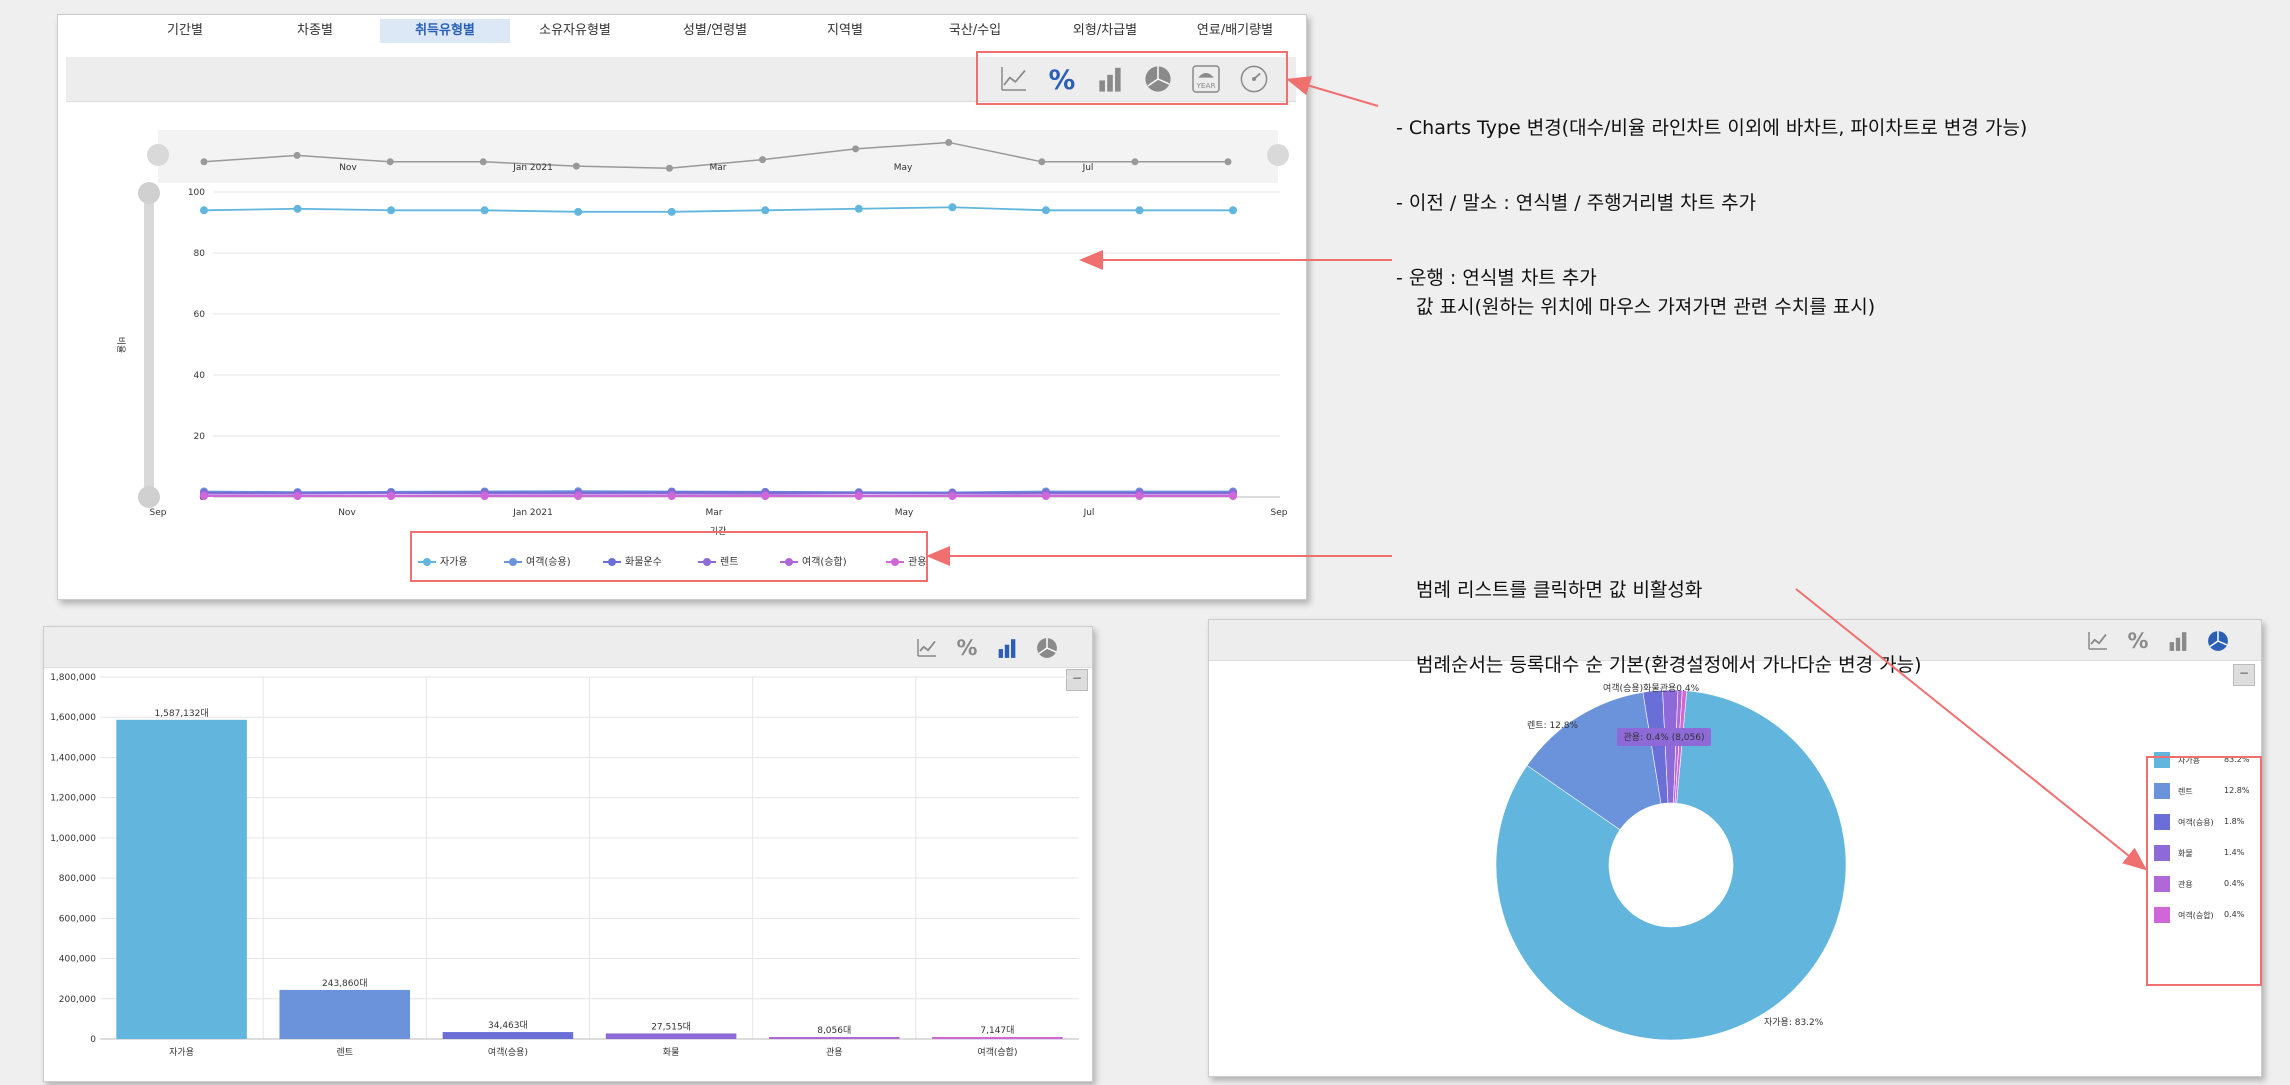 This screenshot has height=1085, width=2290. What do you see at coordinates (1088, 168) in the screenshot?
I see `navigator-tick: Jul` at bounding box center [1088, 168].